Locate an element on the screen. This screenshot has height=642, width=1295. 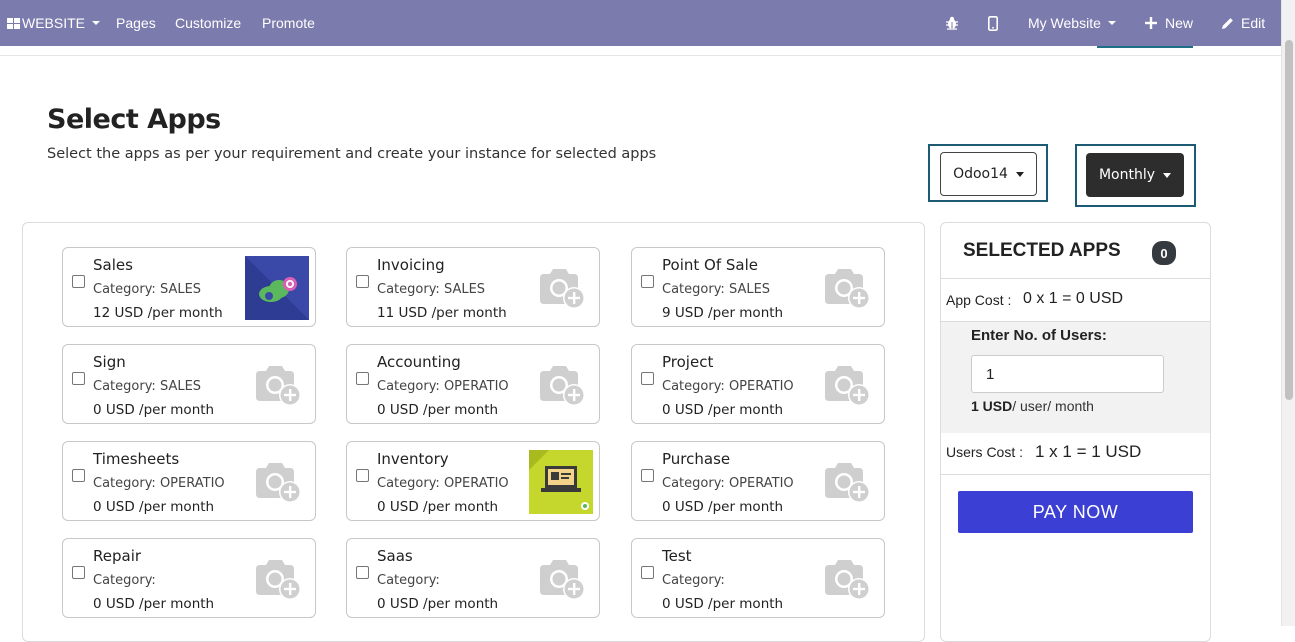
app-name: Invoicing is located at coordinates (411, 265).